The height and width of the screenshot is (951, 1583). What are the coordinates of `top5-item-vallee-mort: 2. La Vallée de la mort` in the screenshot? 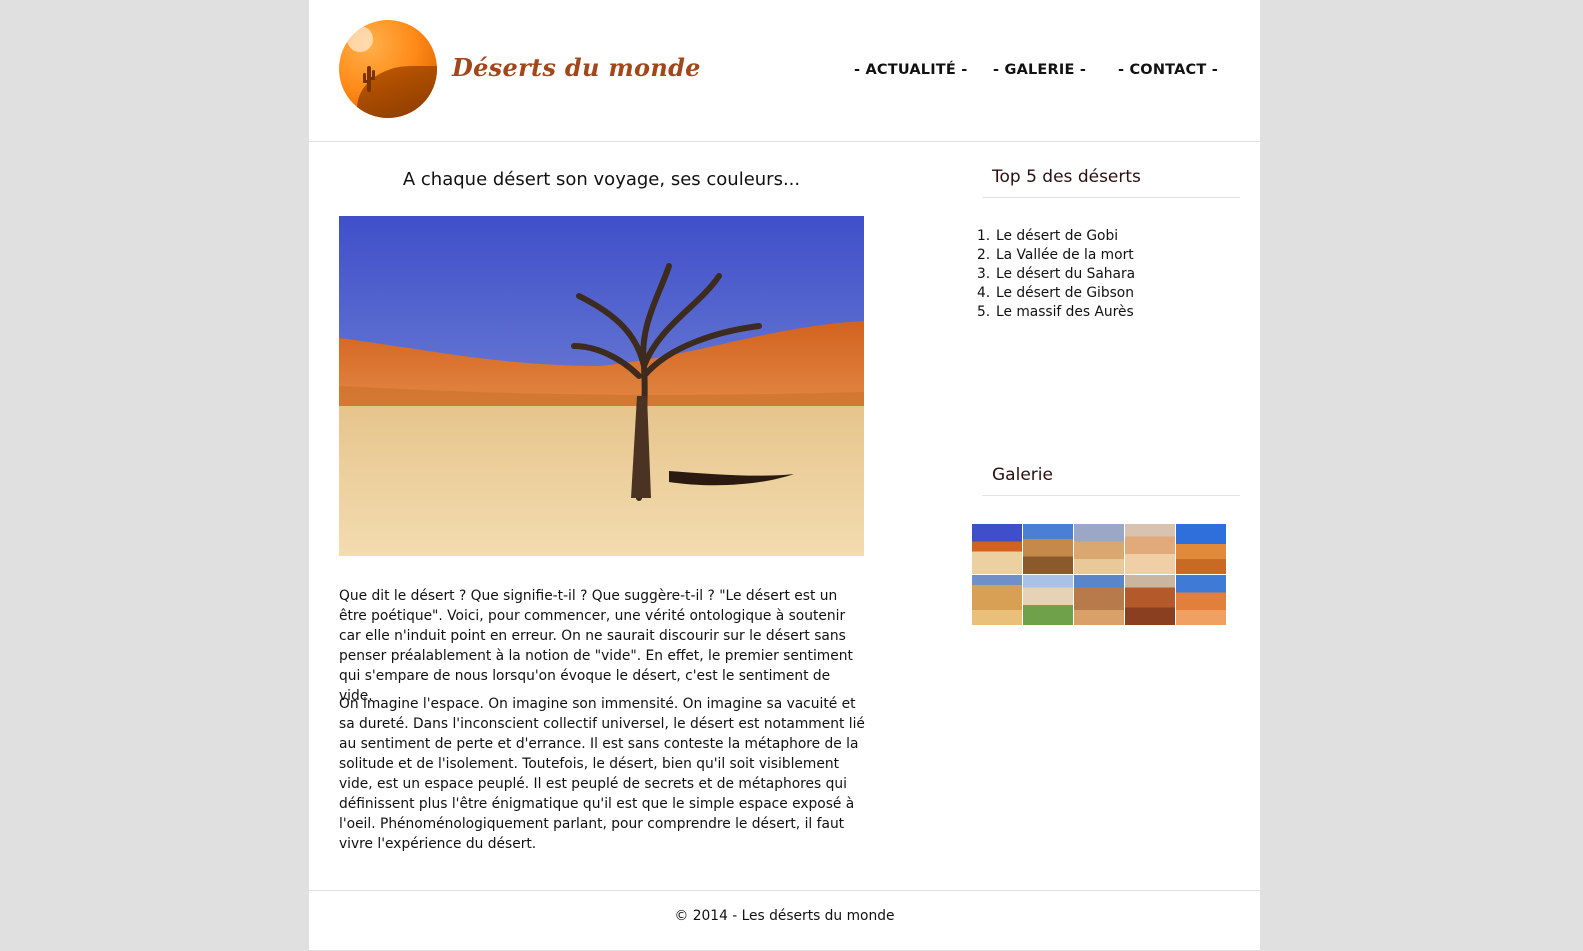 It's located at (1056, 255).